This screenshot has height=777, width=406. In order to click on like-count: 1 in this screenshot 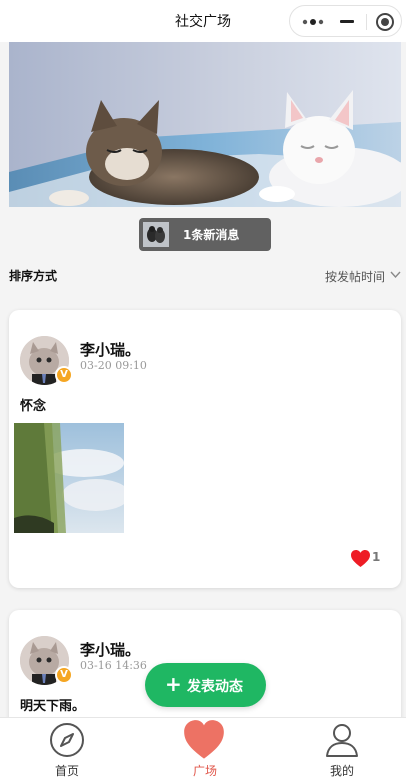, I will do `click(376, 557)`.